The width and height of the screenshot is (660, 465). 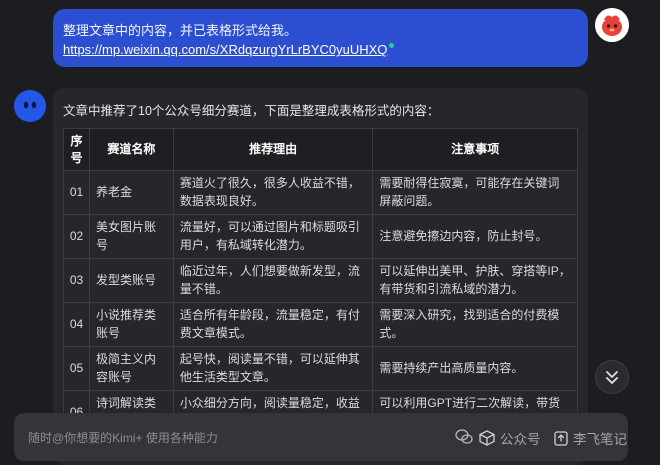 I want to click on cell-reason: 流量好，可以通过图片和标题吸引用户，有私域转化潜力。, so click(x=273, y=236).